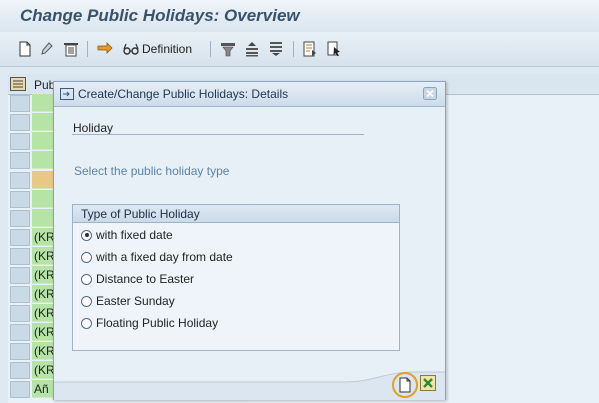 This screenshot has height=403, width=599. What do you see at coordinates (71, 49) in the screenshot?
I see `trash-icon` at bounding box center [71, 49].